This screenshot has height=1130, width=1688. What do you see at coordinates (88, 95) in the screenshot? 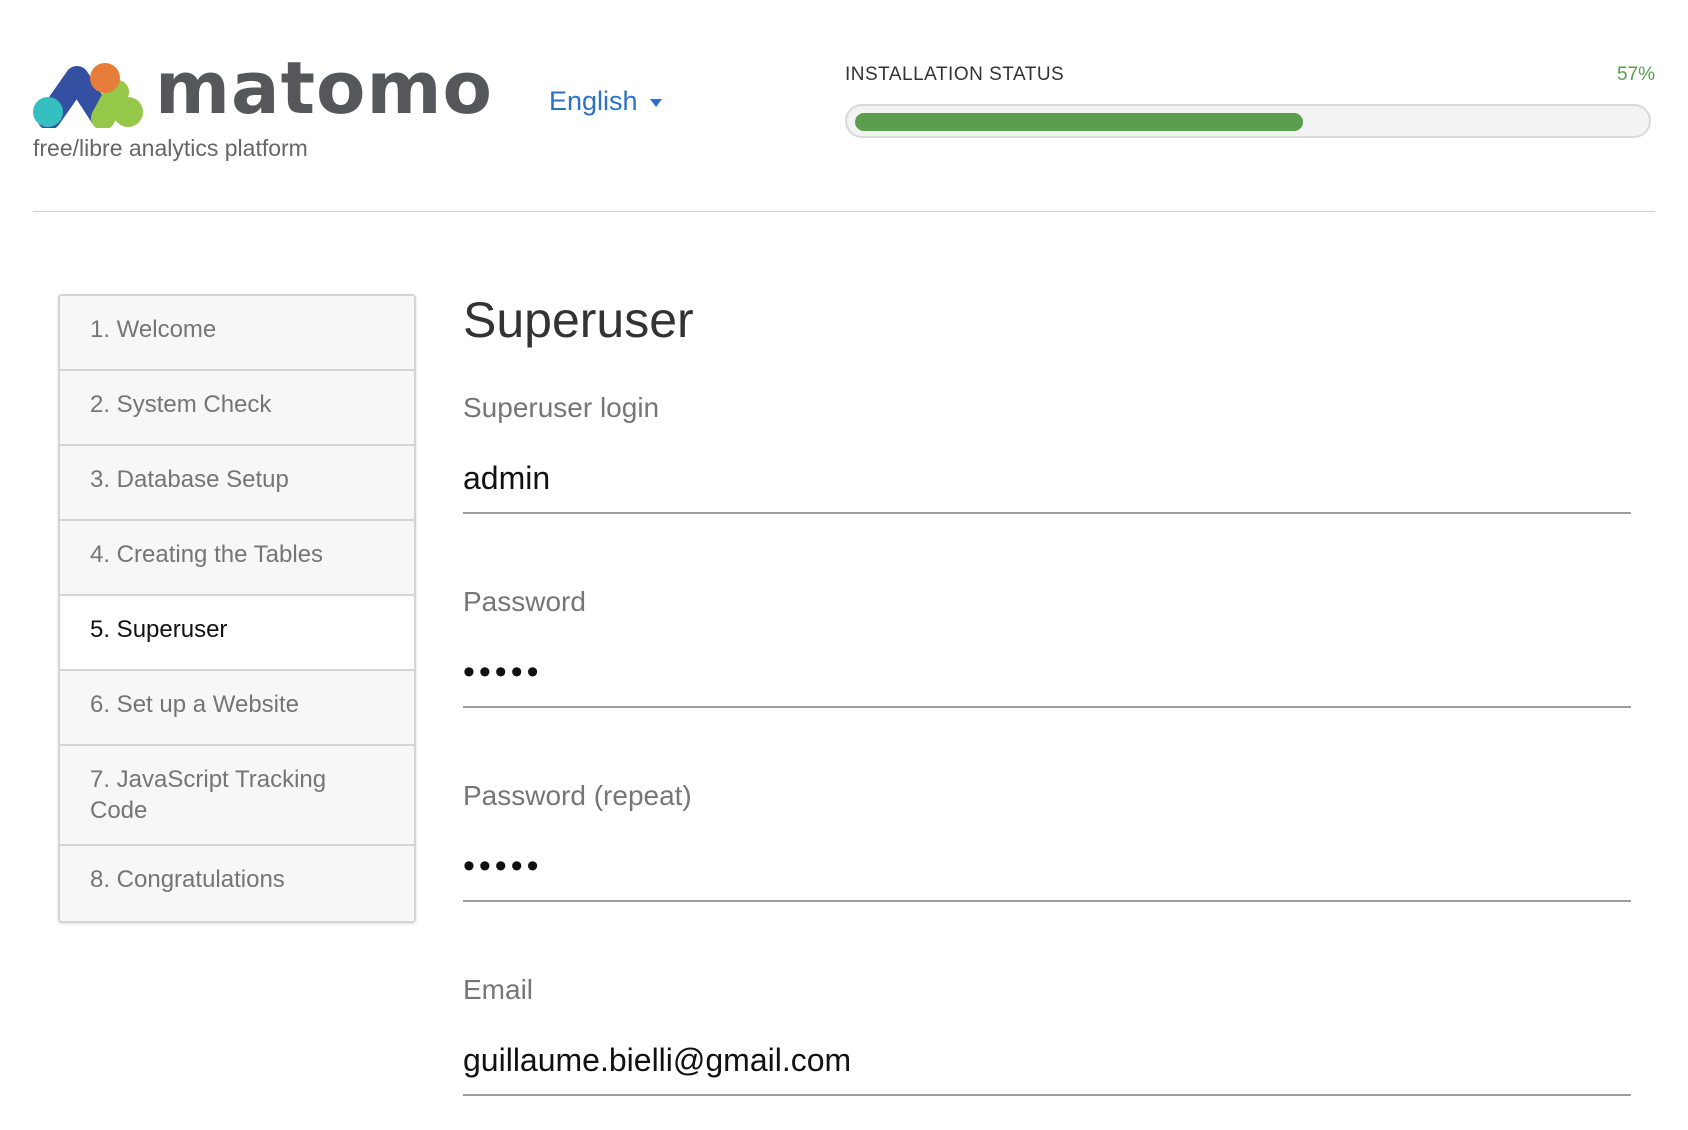
I see `matomo-logo-icon` at bounding box center [88, 95].